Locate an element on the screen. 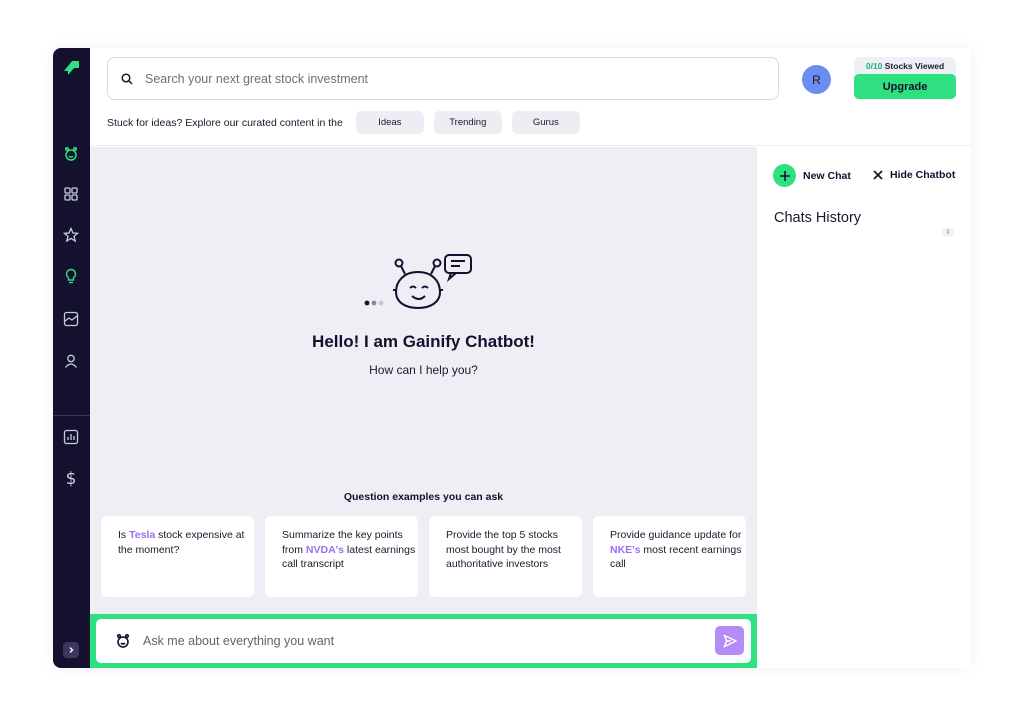 This screenshot has height=724, width=1024. lightbulb-icon is located at coordinates (71, 276).